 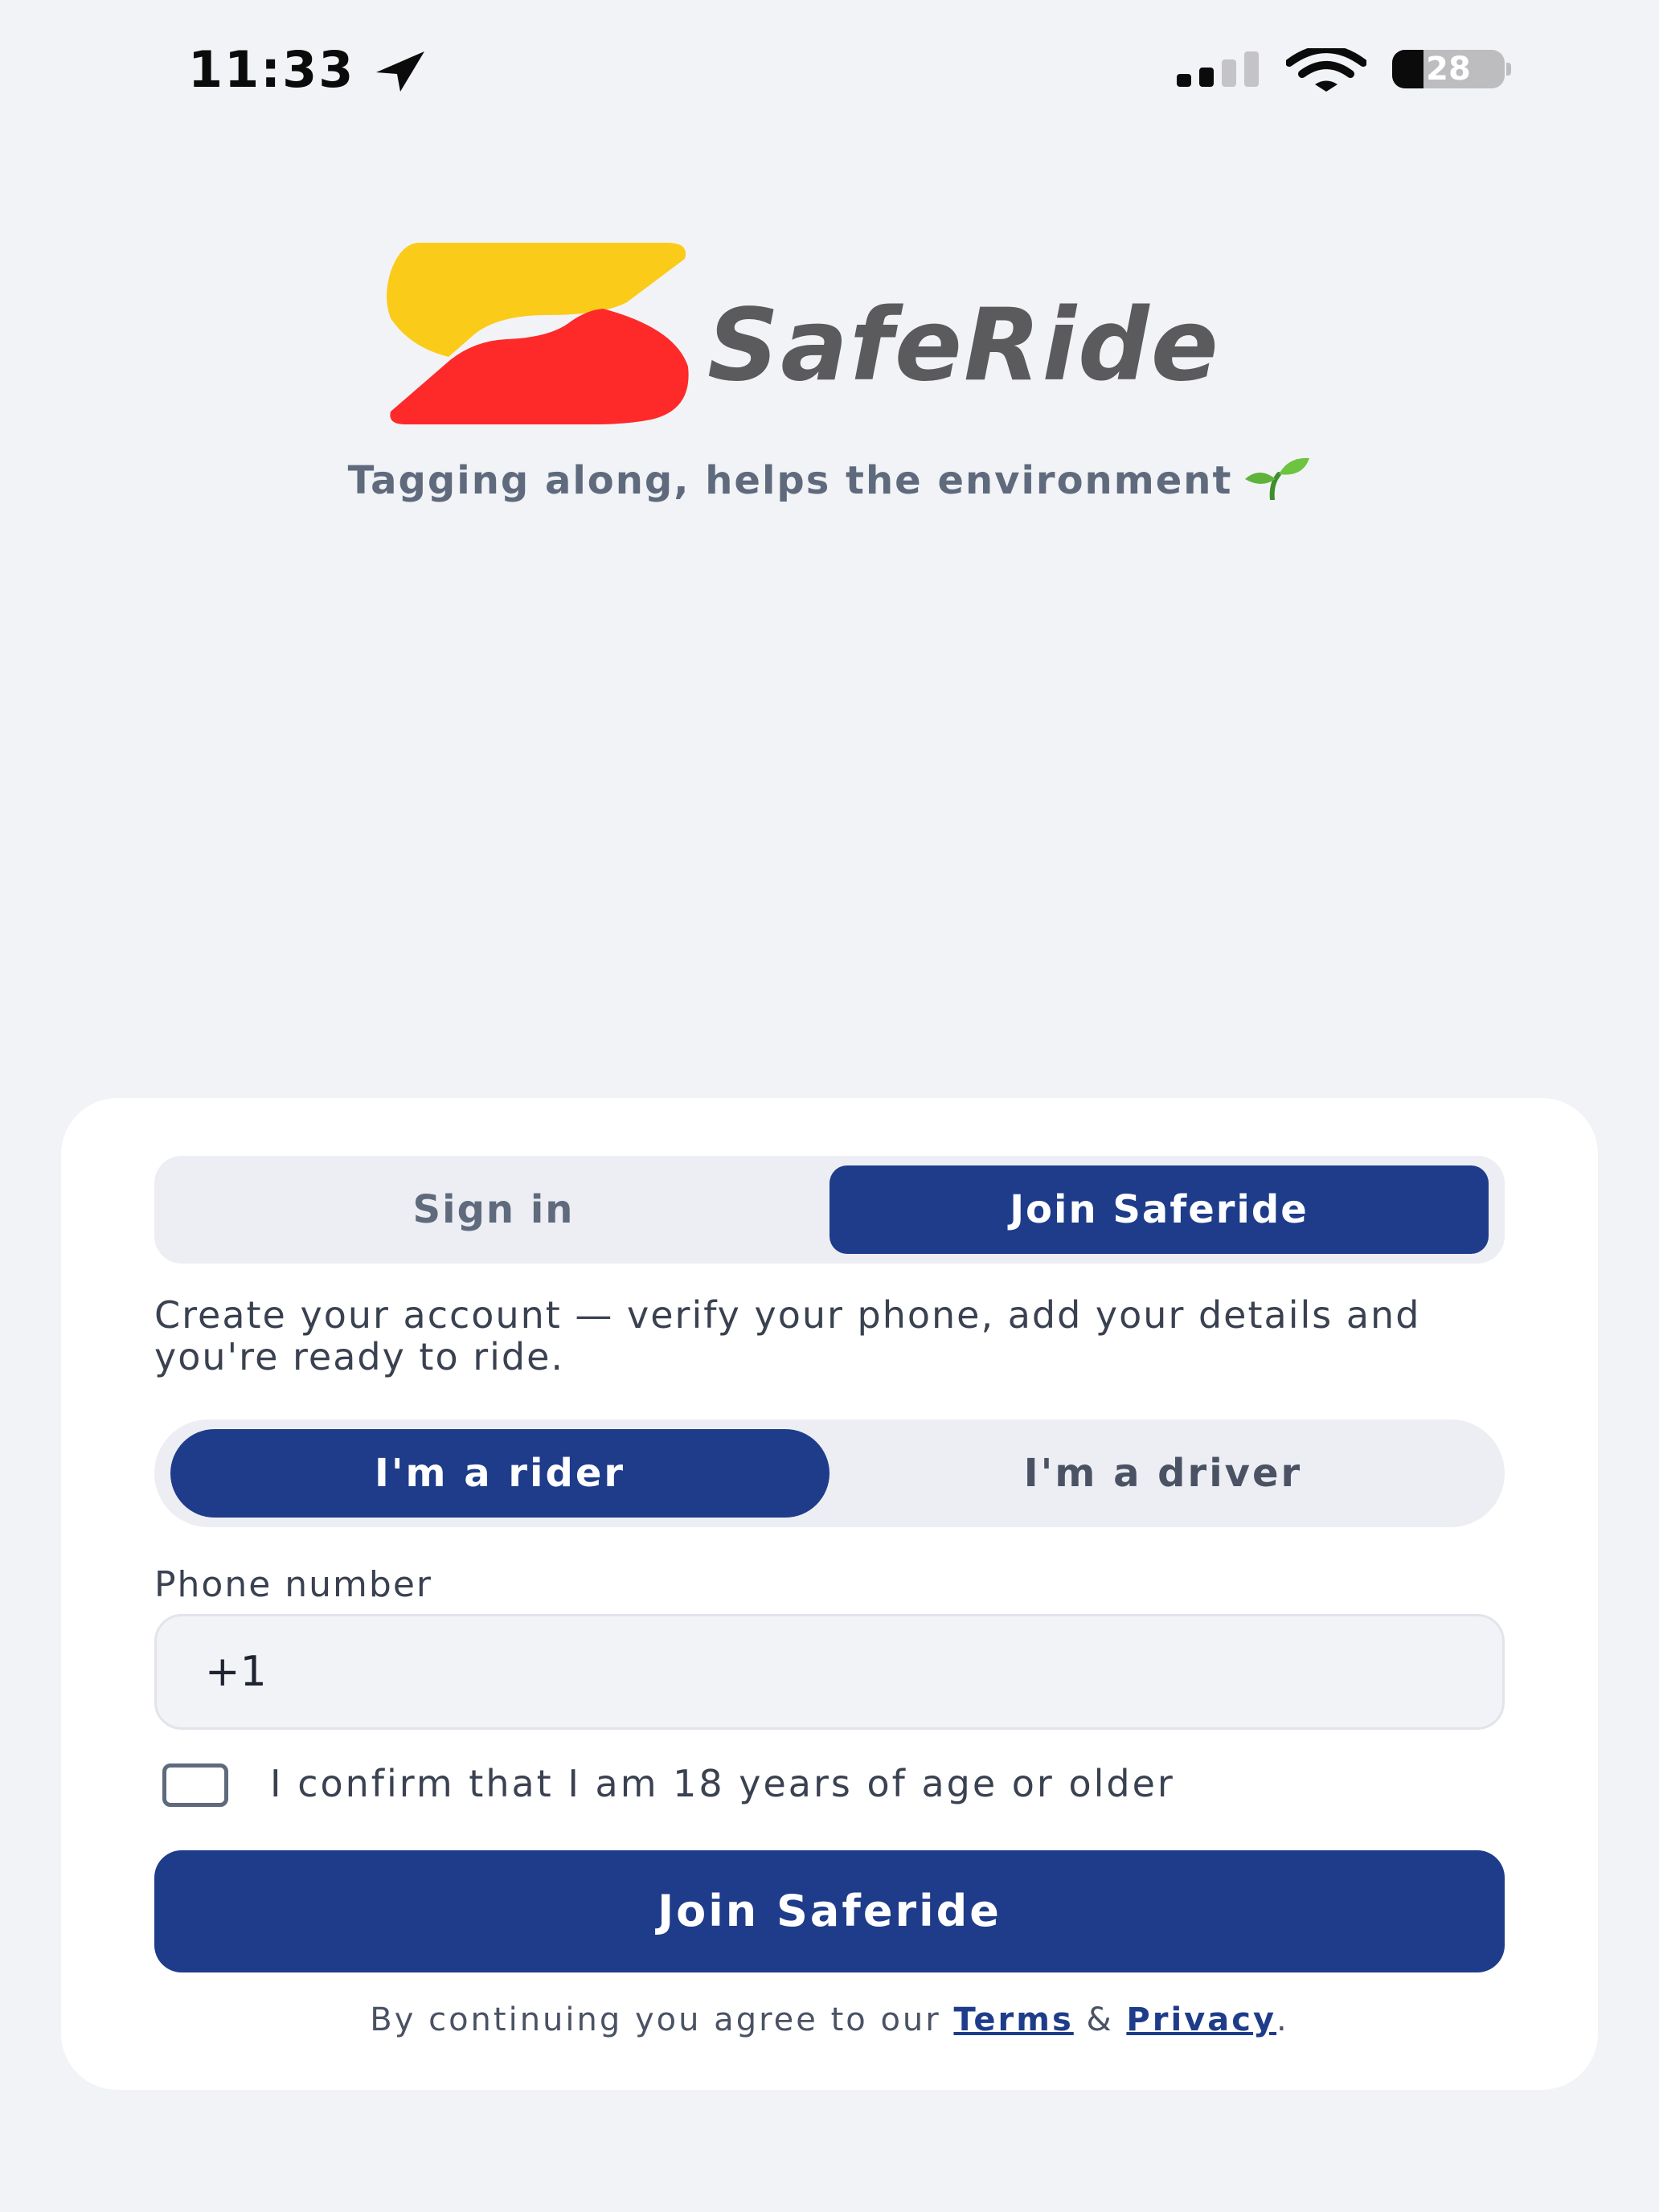 I want to click on phone-number-label: Phone number, so click(x=293, y=1584).